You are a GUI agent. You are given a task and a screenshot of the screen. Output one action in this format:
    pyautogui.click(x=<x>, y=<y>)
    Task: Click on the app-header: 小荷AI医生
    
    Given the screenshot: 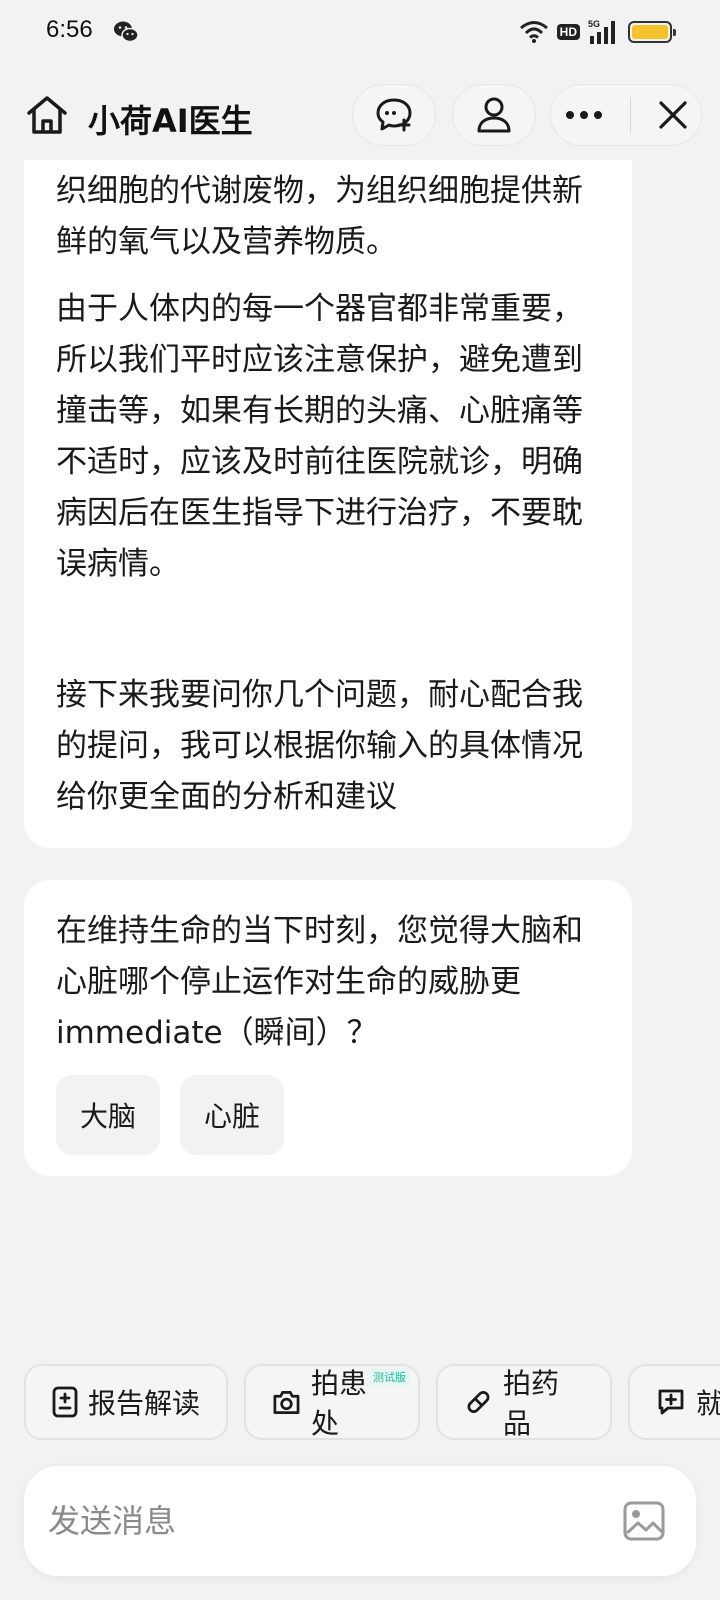 What is the action you would take?
    pyautogui.click(x=360, y=115)
    